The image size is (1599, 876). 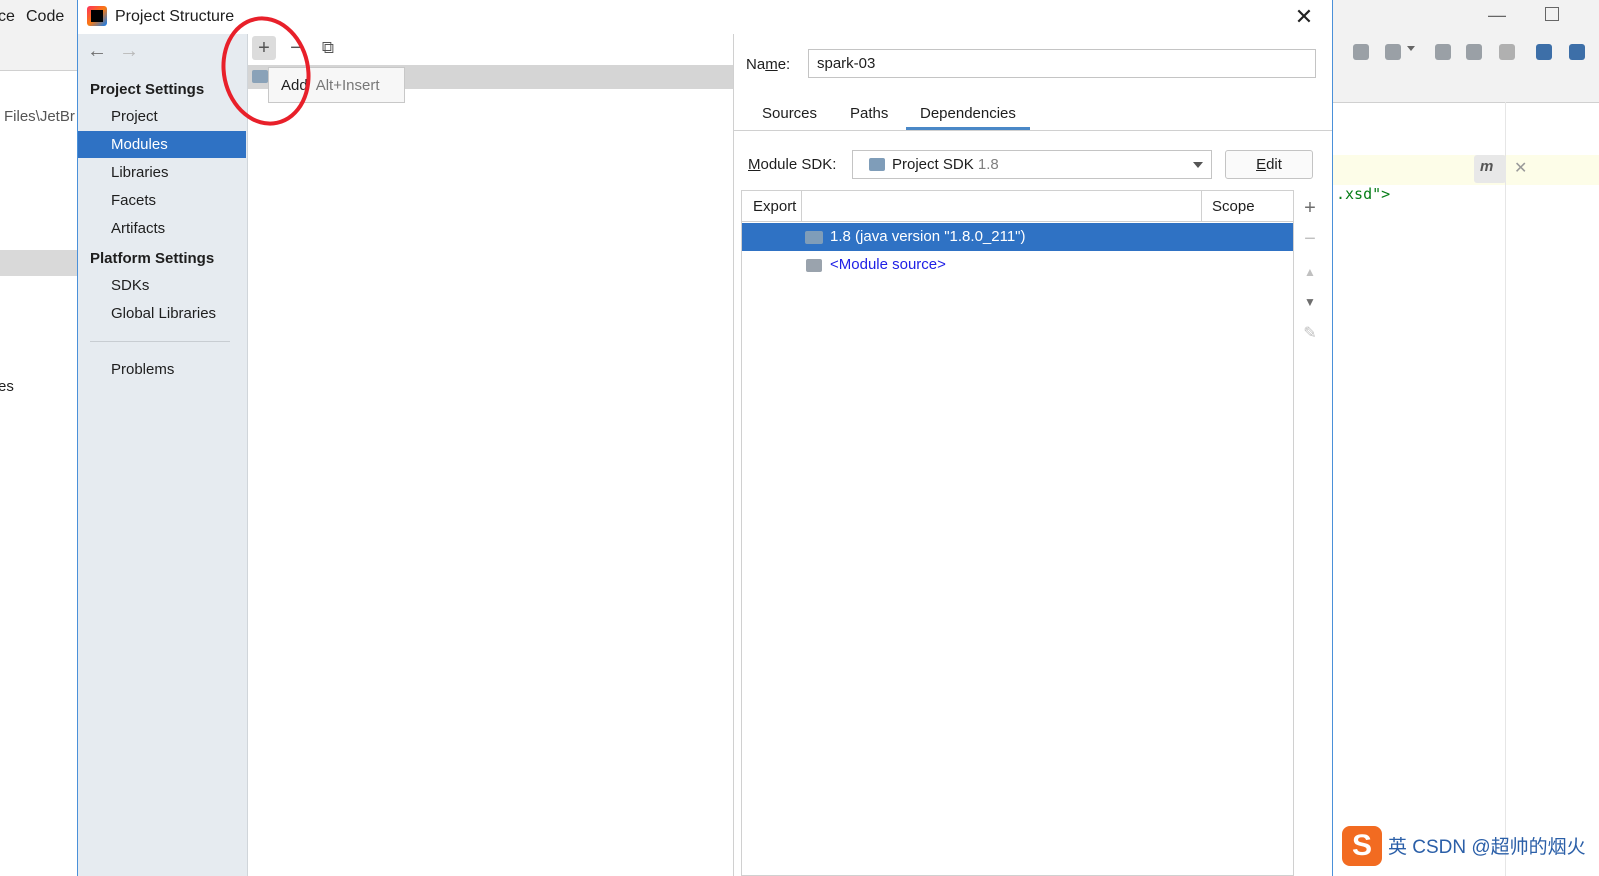 What do you see at coordinates (152, 258) in the screenshot?
I see `platform-settings-heading: Platform Settings` at bounding box center [152, 258].